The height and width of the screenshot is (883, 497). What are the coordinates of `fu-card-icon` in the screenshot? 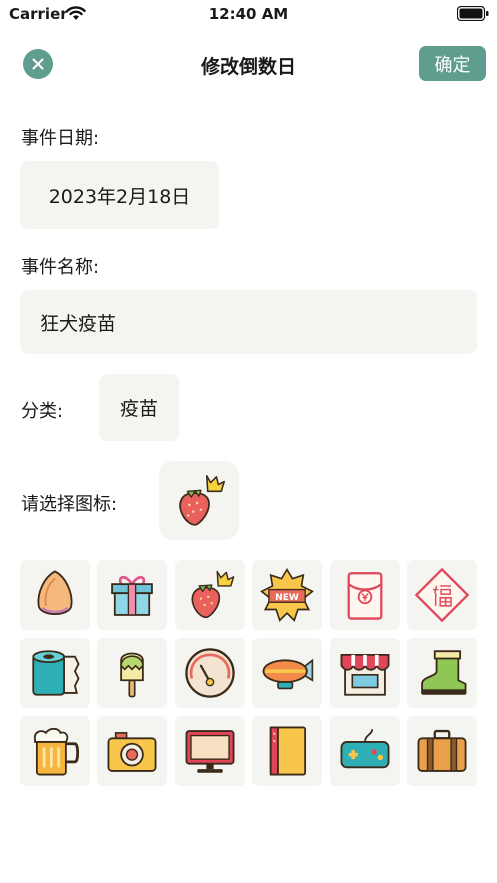 It's located at (442, 595).